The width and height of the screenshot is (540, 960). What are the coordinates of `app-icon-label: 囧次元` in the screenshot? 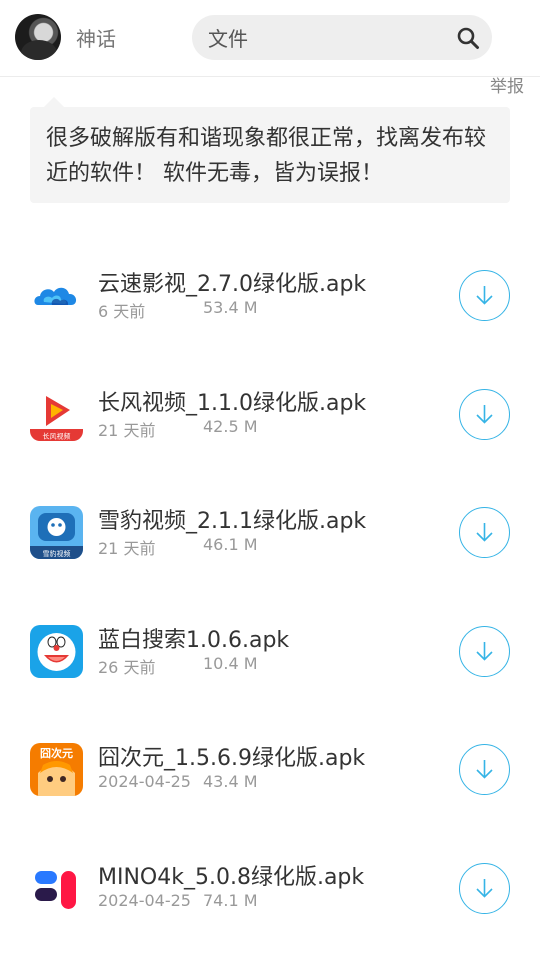 It's located at (56, 753).